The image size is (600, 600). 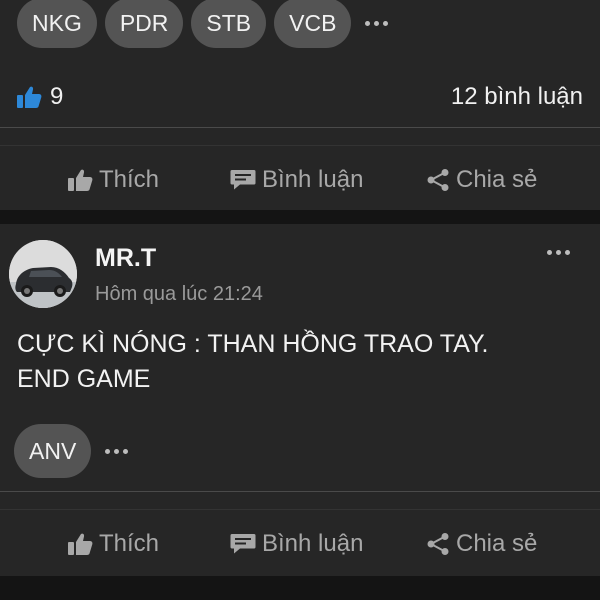 I want to click on post-content-line: CỰC KÌ NÓNG : THAN HỒNG TRAO TAY., so click(x=253, y=344).